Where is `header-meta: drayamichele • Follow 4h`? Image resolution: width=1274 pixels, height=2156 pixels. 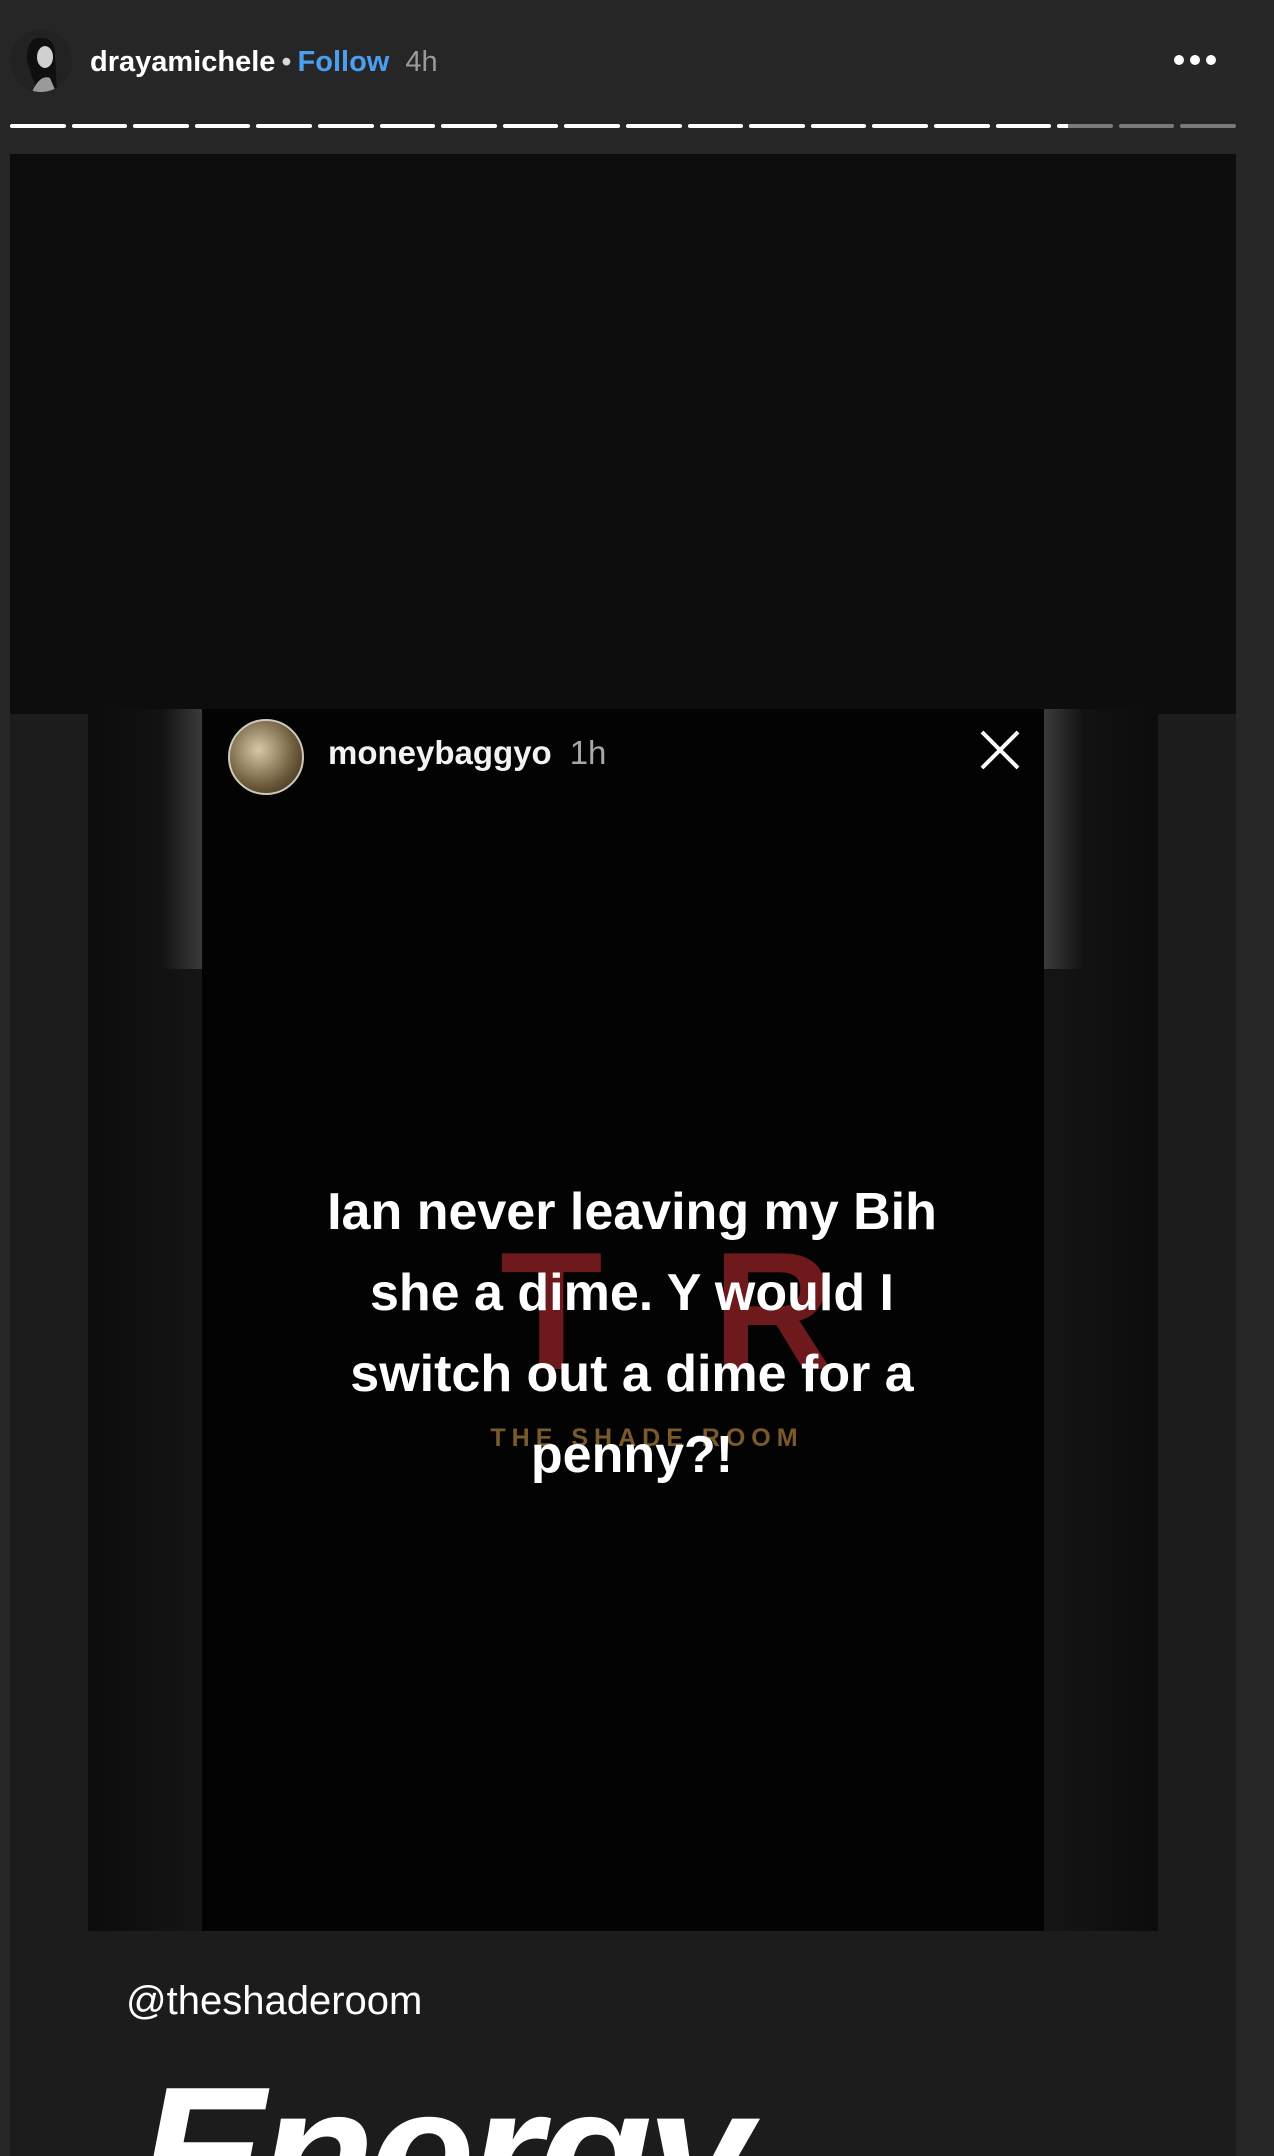
header-meta: drayamichele • Follow 4h is located at coordinates (264, 62).